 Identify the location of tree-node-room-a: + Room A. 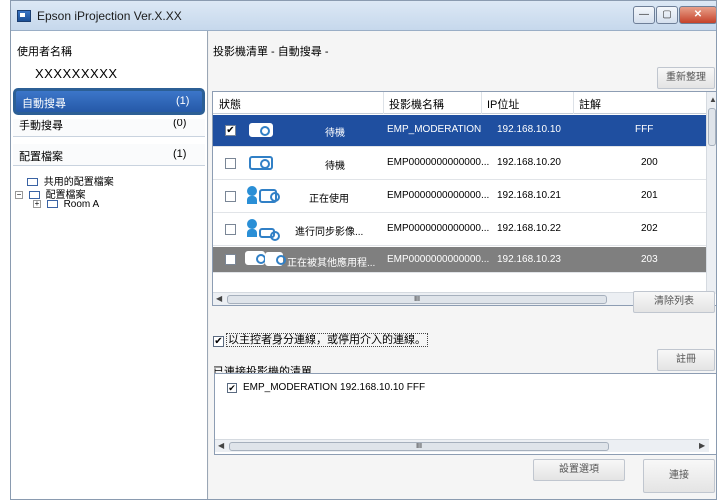
(64, 205).